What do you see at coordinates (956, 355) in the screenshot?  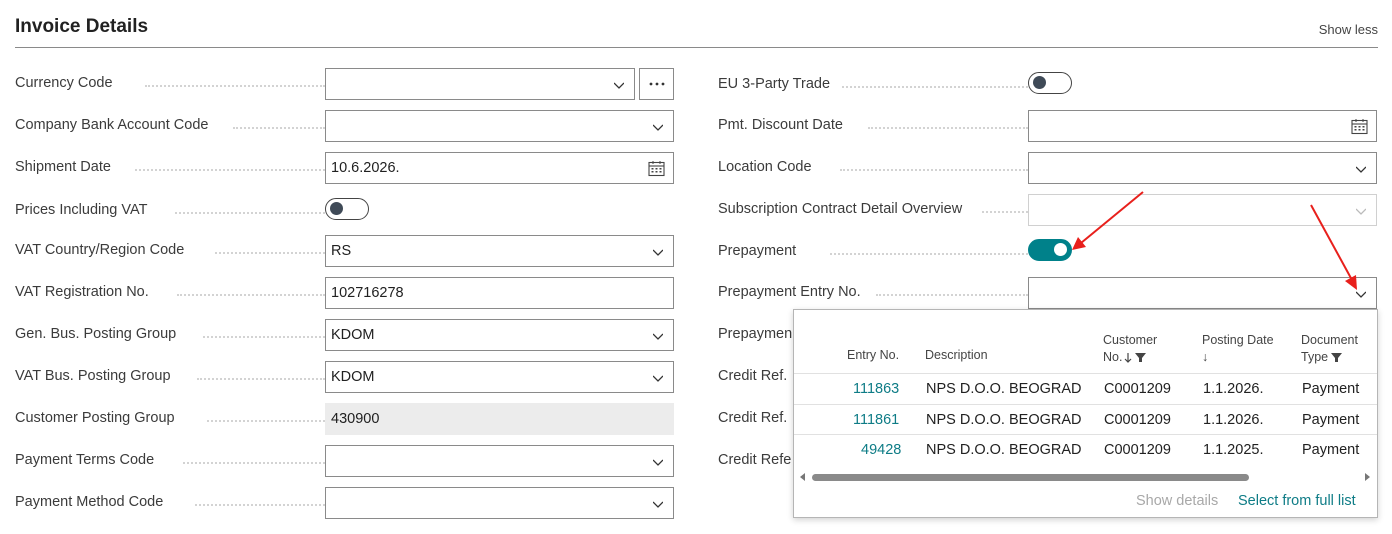 I see `column-header-description: Description` at bounding box center [956, 355].